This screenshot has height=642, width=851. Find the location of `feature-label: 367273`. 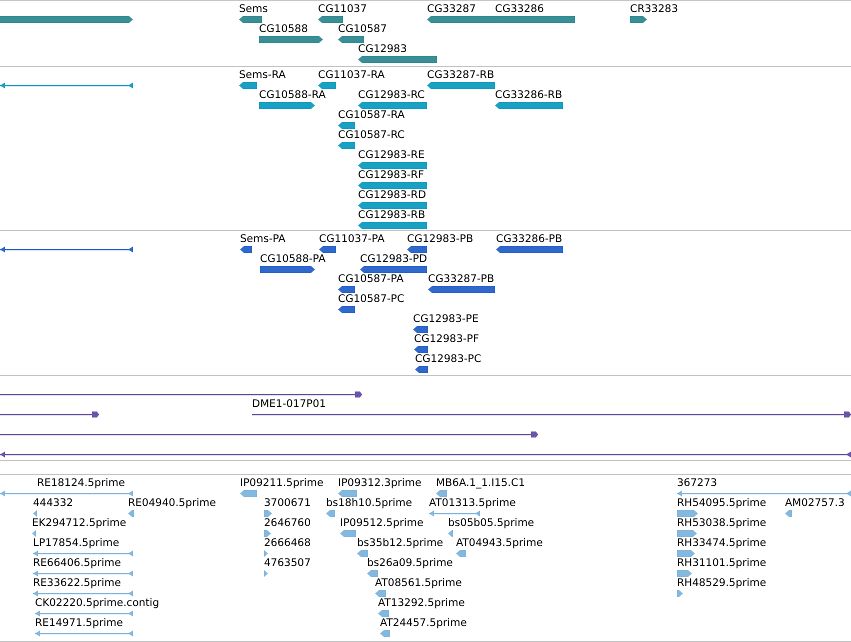

feature-label: 367273 is located at coordinates (697, 483).